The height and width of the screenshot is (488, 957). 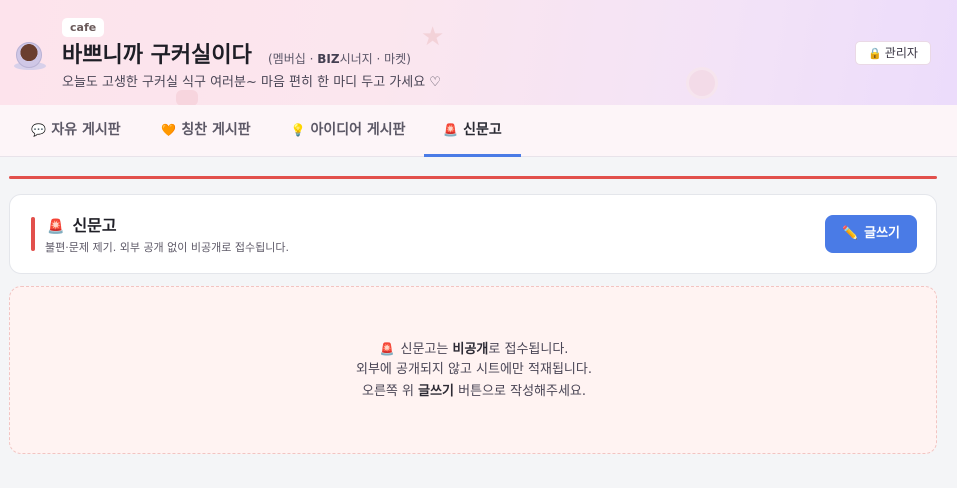 What do you see at coordinates (216, 130) in the screenshot?
I see `tab-label: 칭찬 게시판` at bounding box center [216, 130].